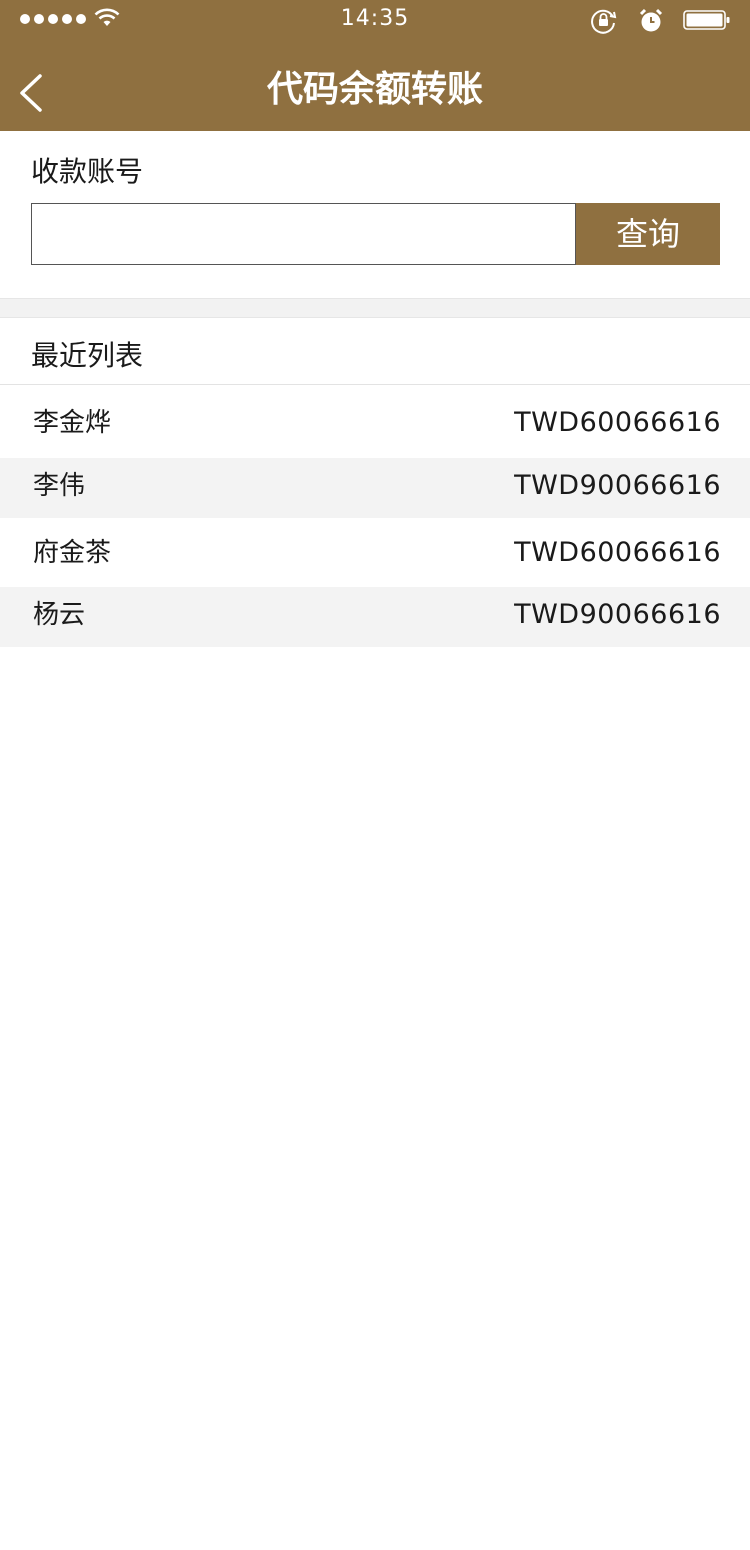  Describe the element at coordinates (375, 488) in the screenshot. I see `recent-list-item: 李伟 TWD90066616` at that location.